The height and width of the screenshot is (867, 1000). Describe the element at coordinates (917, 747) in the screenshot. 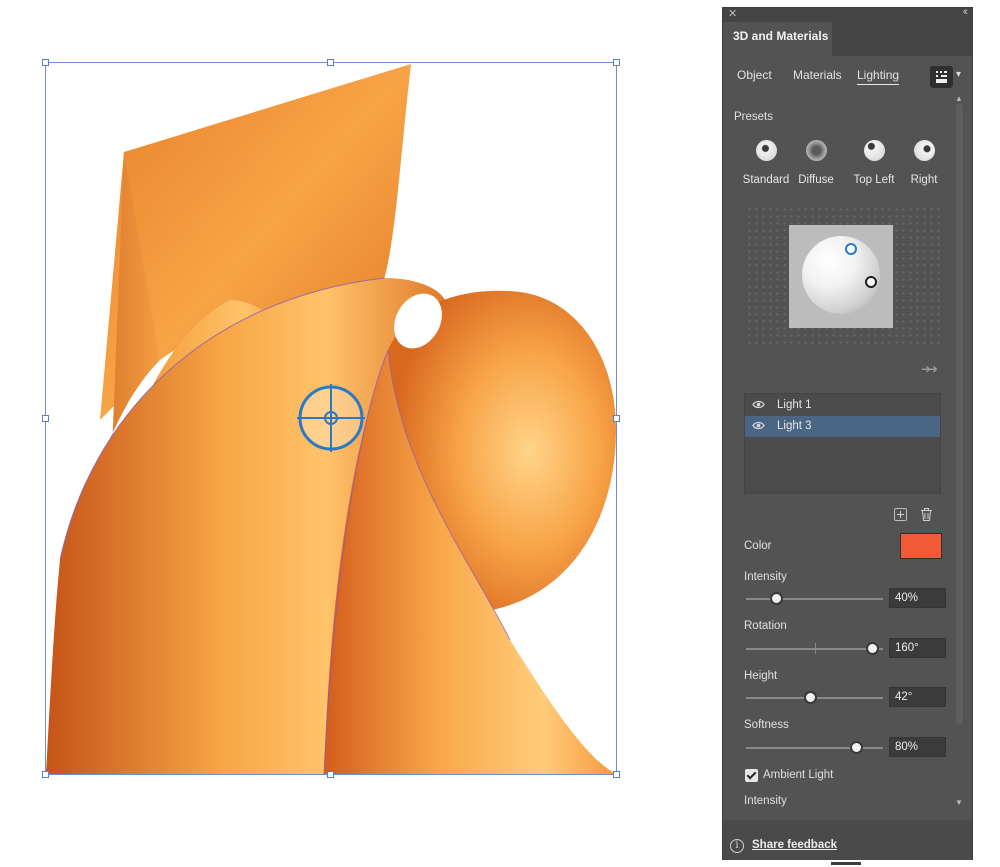

I see `softness-field: 80%` at that location.